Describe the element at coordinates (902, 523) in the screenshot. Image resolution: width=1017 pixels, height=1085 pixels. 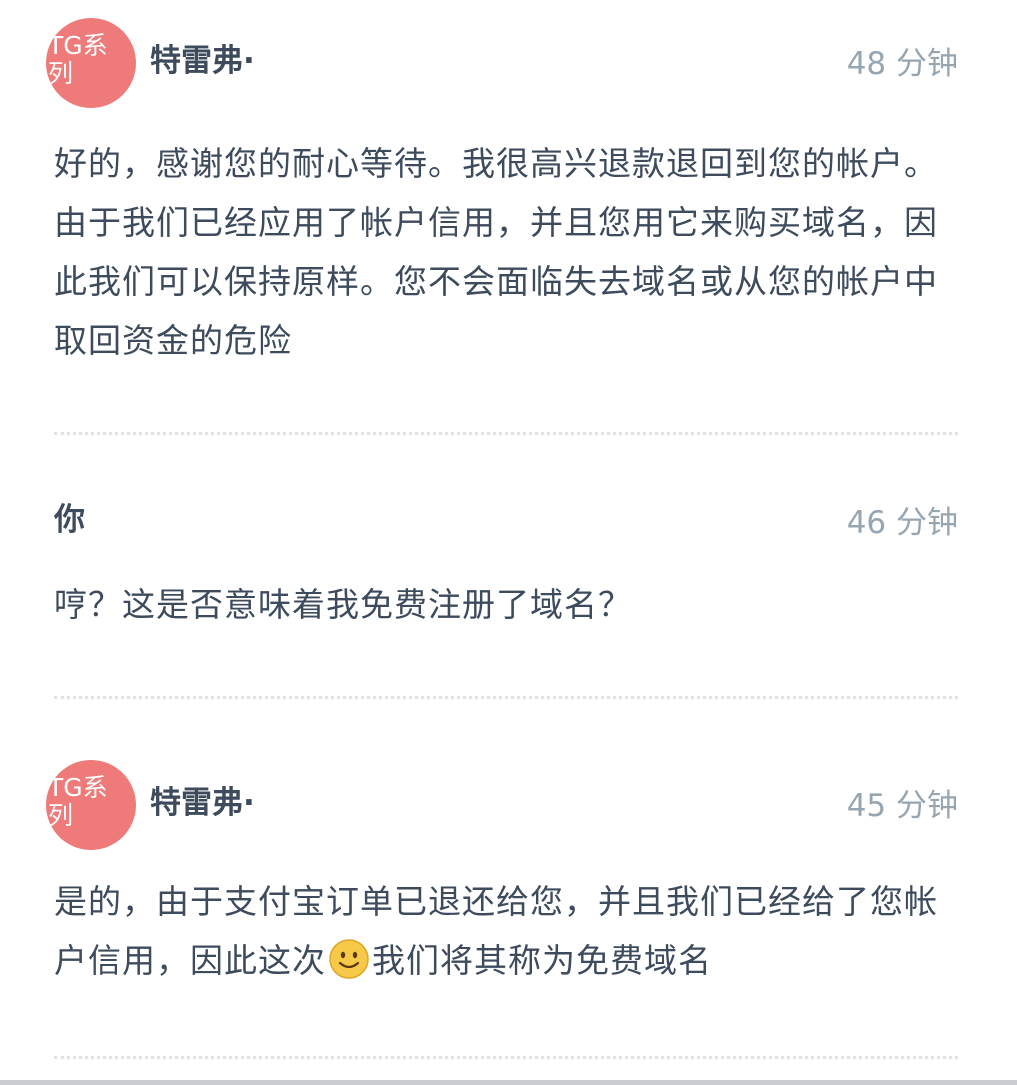
I see `message-time: 46 分钟` at that location.